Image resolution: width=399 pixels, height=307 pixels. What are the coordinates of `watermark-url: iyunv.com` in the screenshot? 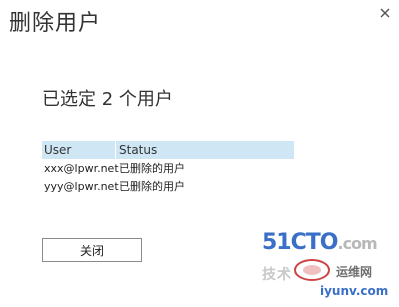 It's located at (354, 291).